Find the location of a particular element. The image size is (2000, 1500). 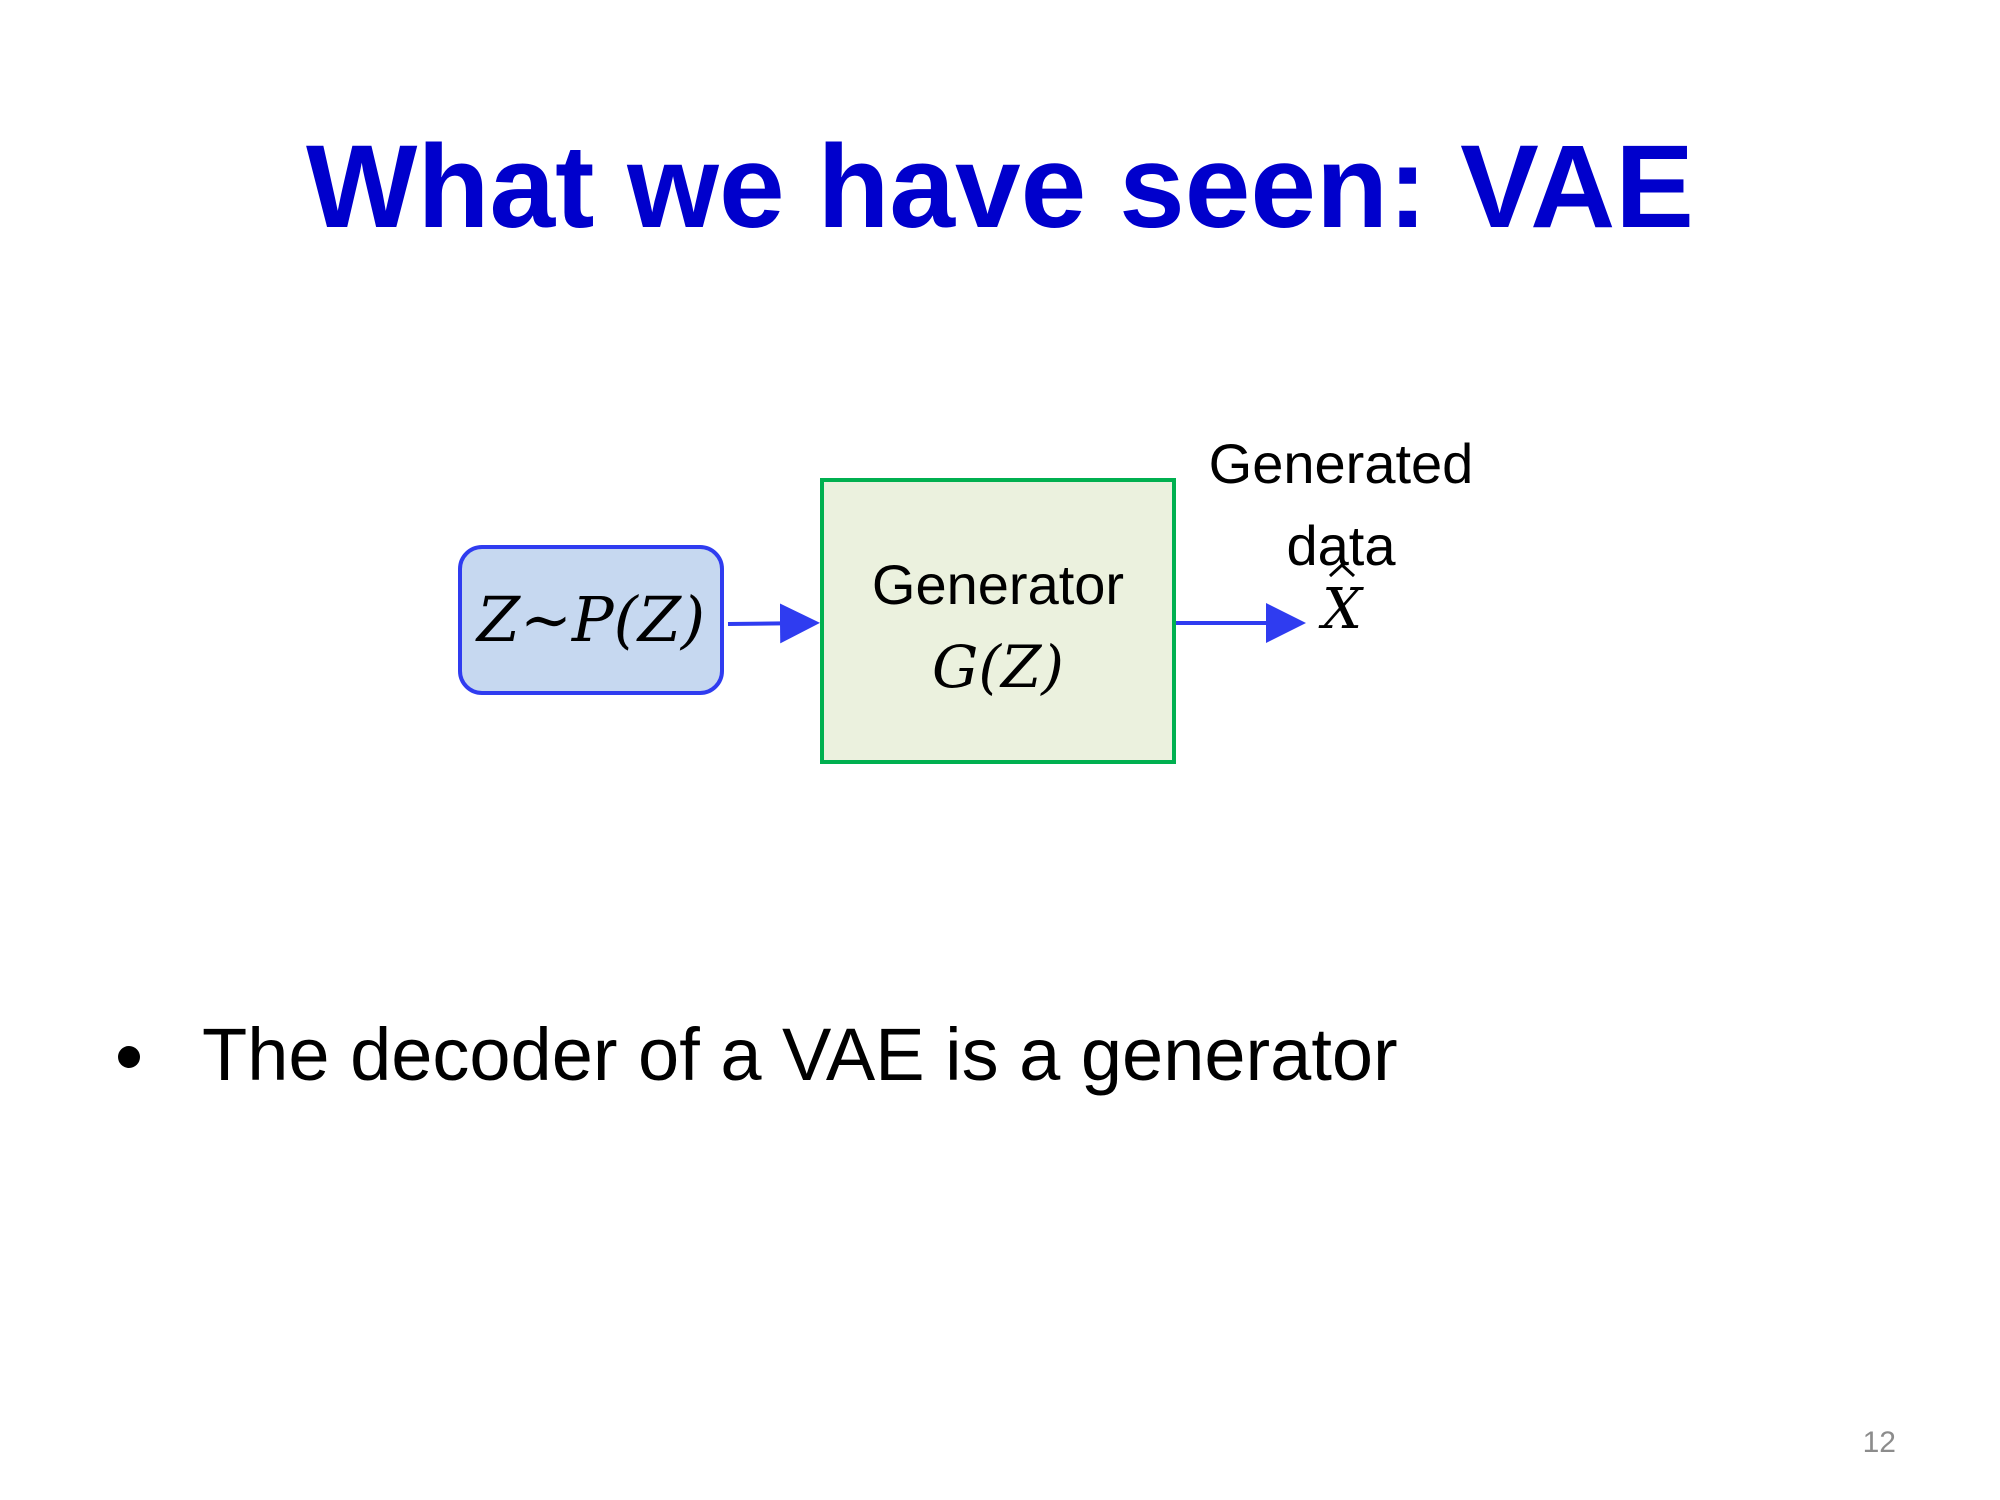

page-number: 12 is located at coordinates (1879, 1442).